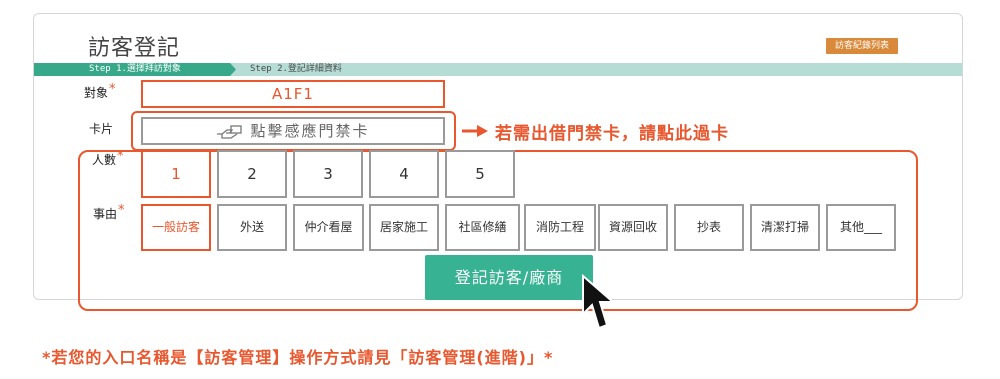 Image resolution: width=1000 pixels, height=379 pixels. What do you see at coordinates (328, 227) in the screenshot?
I see `reason-option-agent-viewing: 仲介看屋` at bounding box center [328, 227].